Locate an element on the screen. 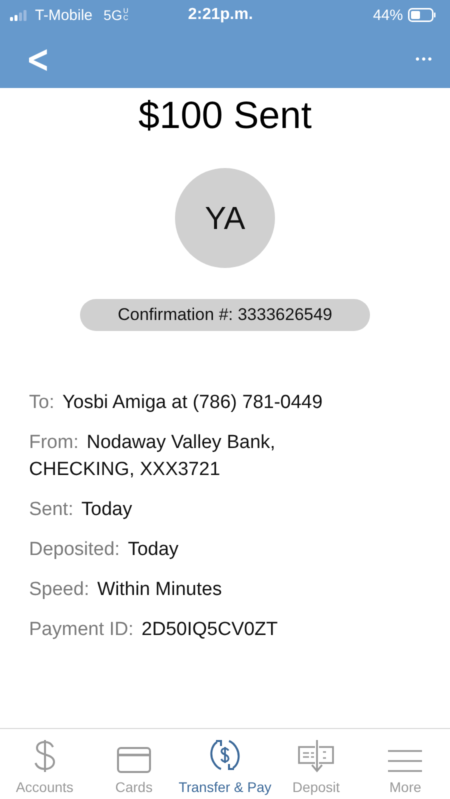 Image resolution: width=450 pixels, height=799 pixels. tab: Accounts is located at coordinates (45, 763).